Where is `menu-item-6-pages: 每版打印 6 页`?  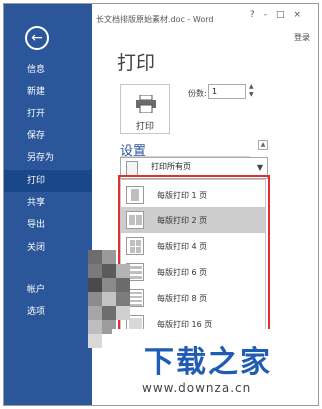
menu-item-6-pages: 每版打印 6 页 is located at coordinates (193, 272).